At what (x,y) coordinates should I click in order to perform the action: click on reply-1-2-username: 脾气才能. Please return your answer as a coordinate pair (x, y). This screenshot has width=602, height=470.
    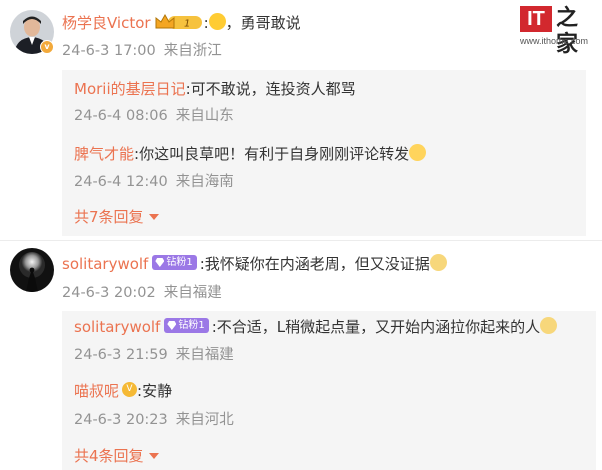
    Looking at the image, I should click on (104, 154).